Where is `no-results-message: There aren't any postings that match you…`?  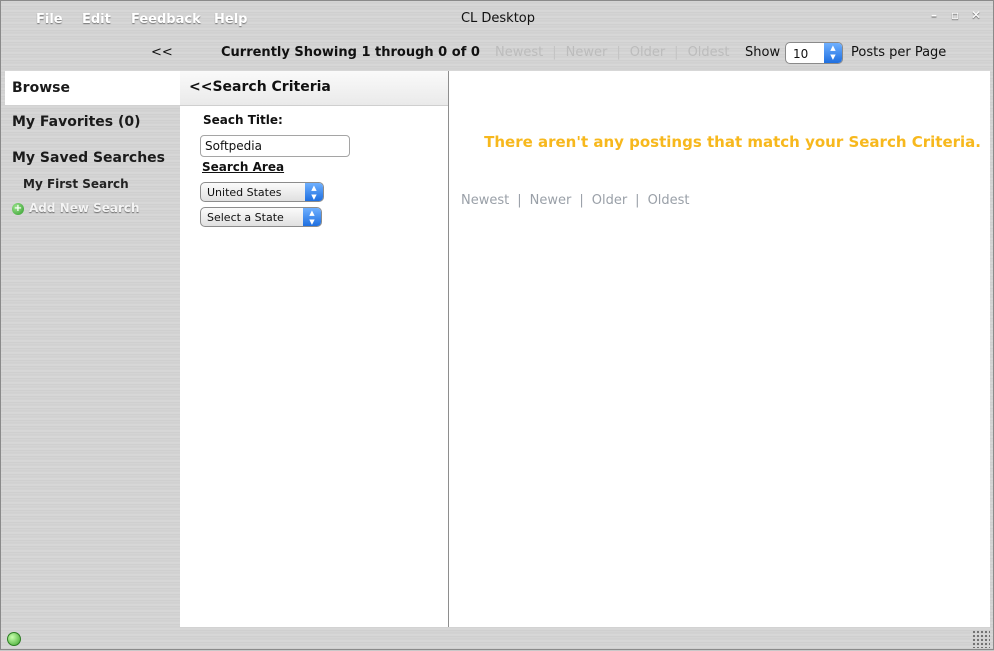 no-results-message: There aren't any postings that match you… is located at coordinates (732, 142).